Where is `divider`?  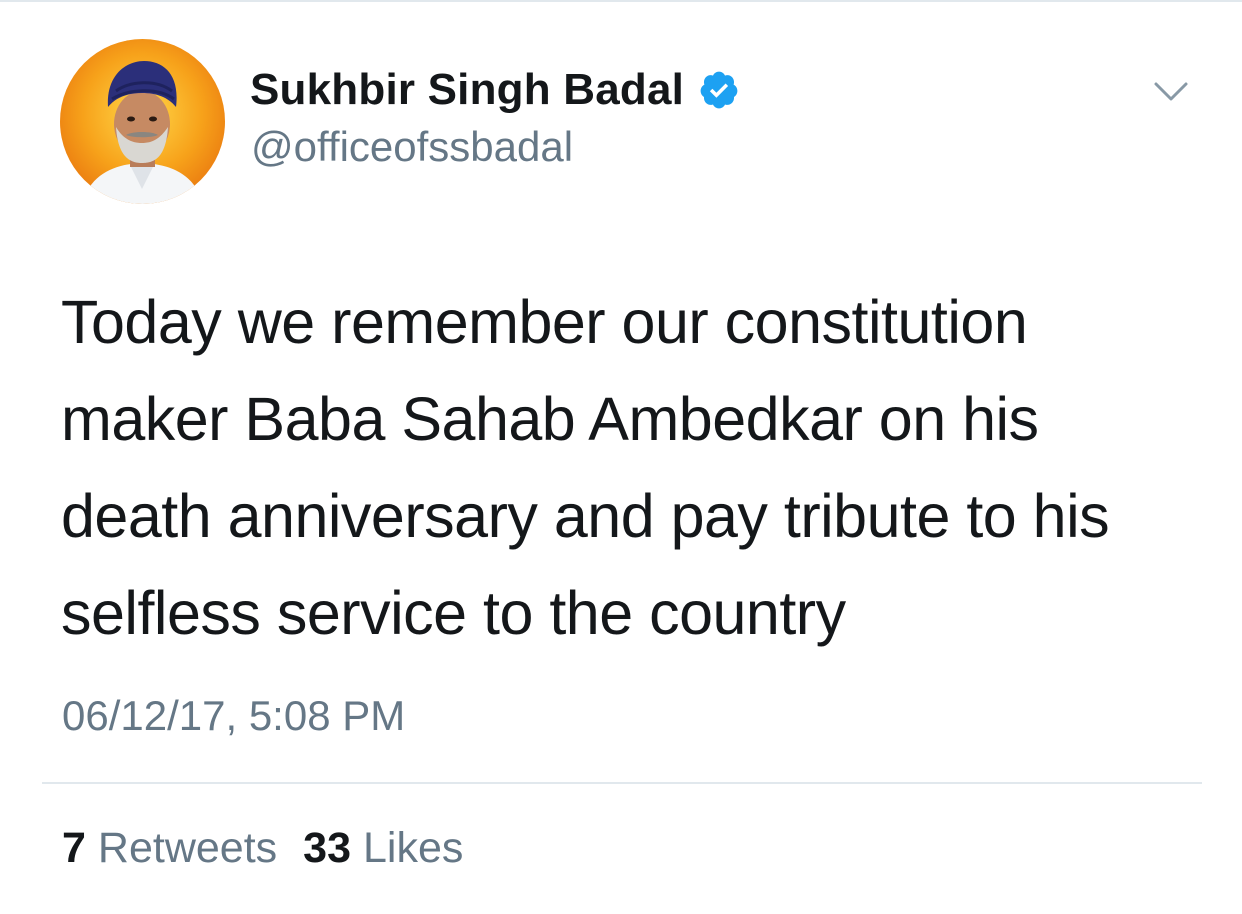
divider is located at coordinates (622, 783).